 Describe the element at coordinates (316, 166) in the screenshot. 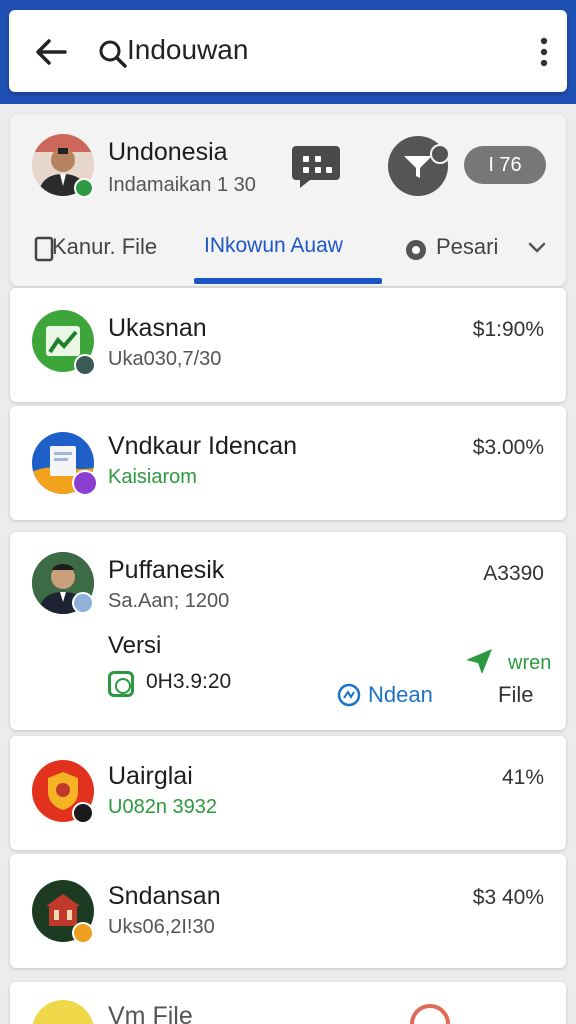

I see `chat-icon` at that location.